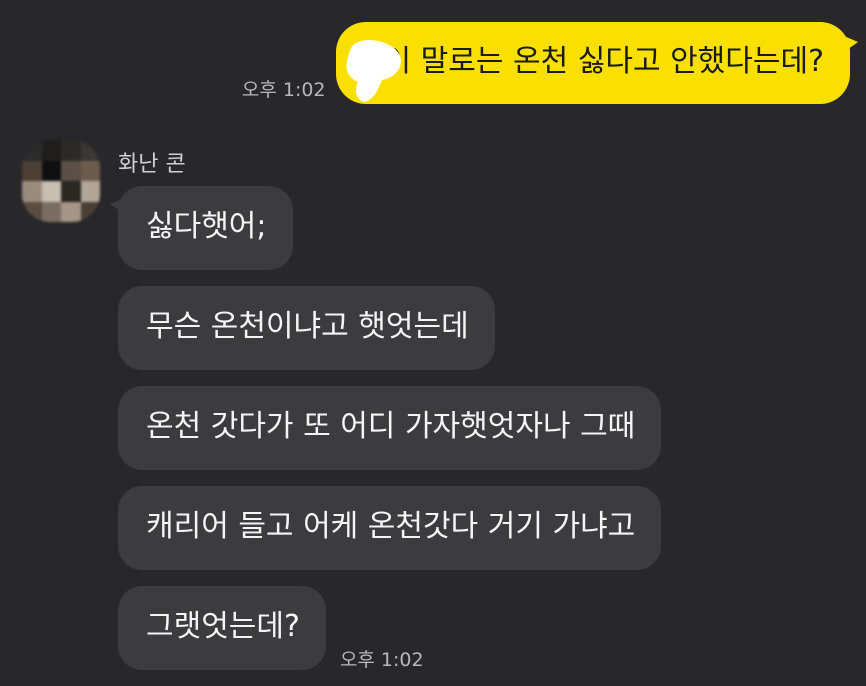  What do you see at coordinates (61, 181) in the screenshot?
I see `avatar` at bounding box center [61, 181].